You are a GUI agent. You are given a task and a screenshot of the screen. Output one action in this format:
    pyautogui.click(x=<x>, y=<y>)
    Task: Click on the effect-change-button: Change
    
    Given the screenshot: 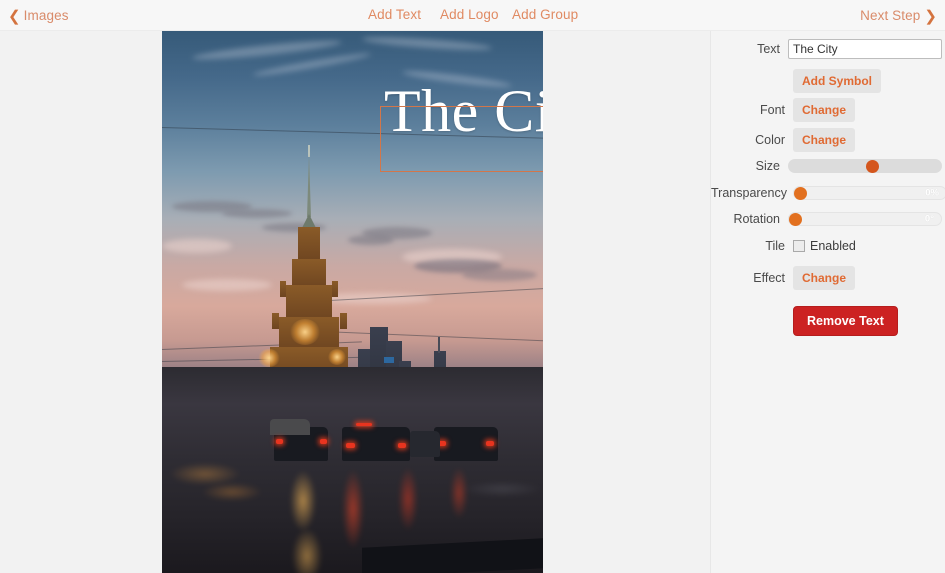 What is the action you would take?
    pyautogui.click(x=824, y=278)
    